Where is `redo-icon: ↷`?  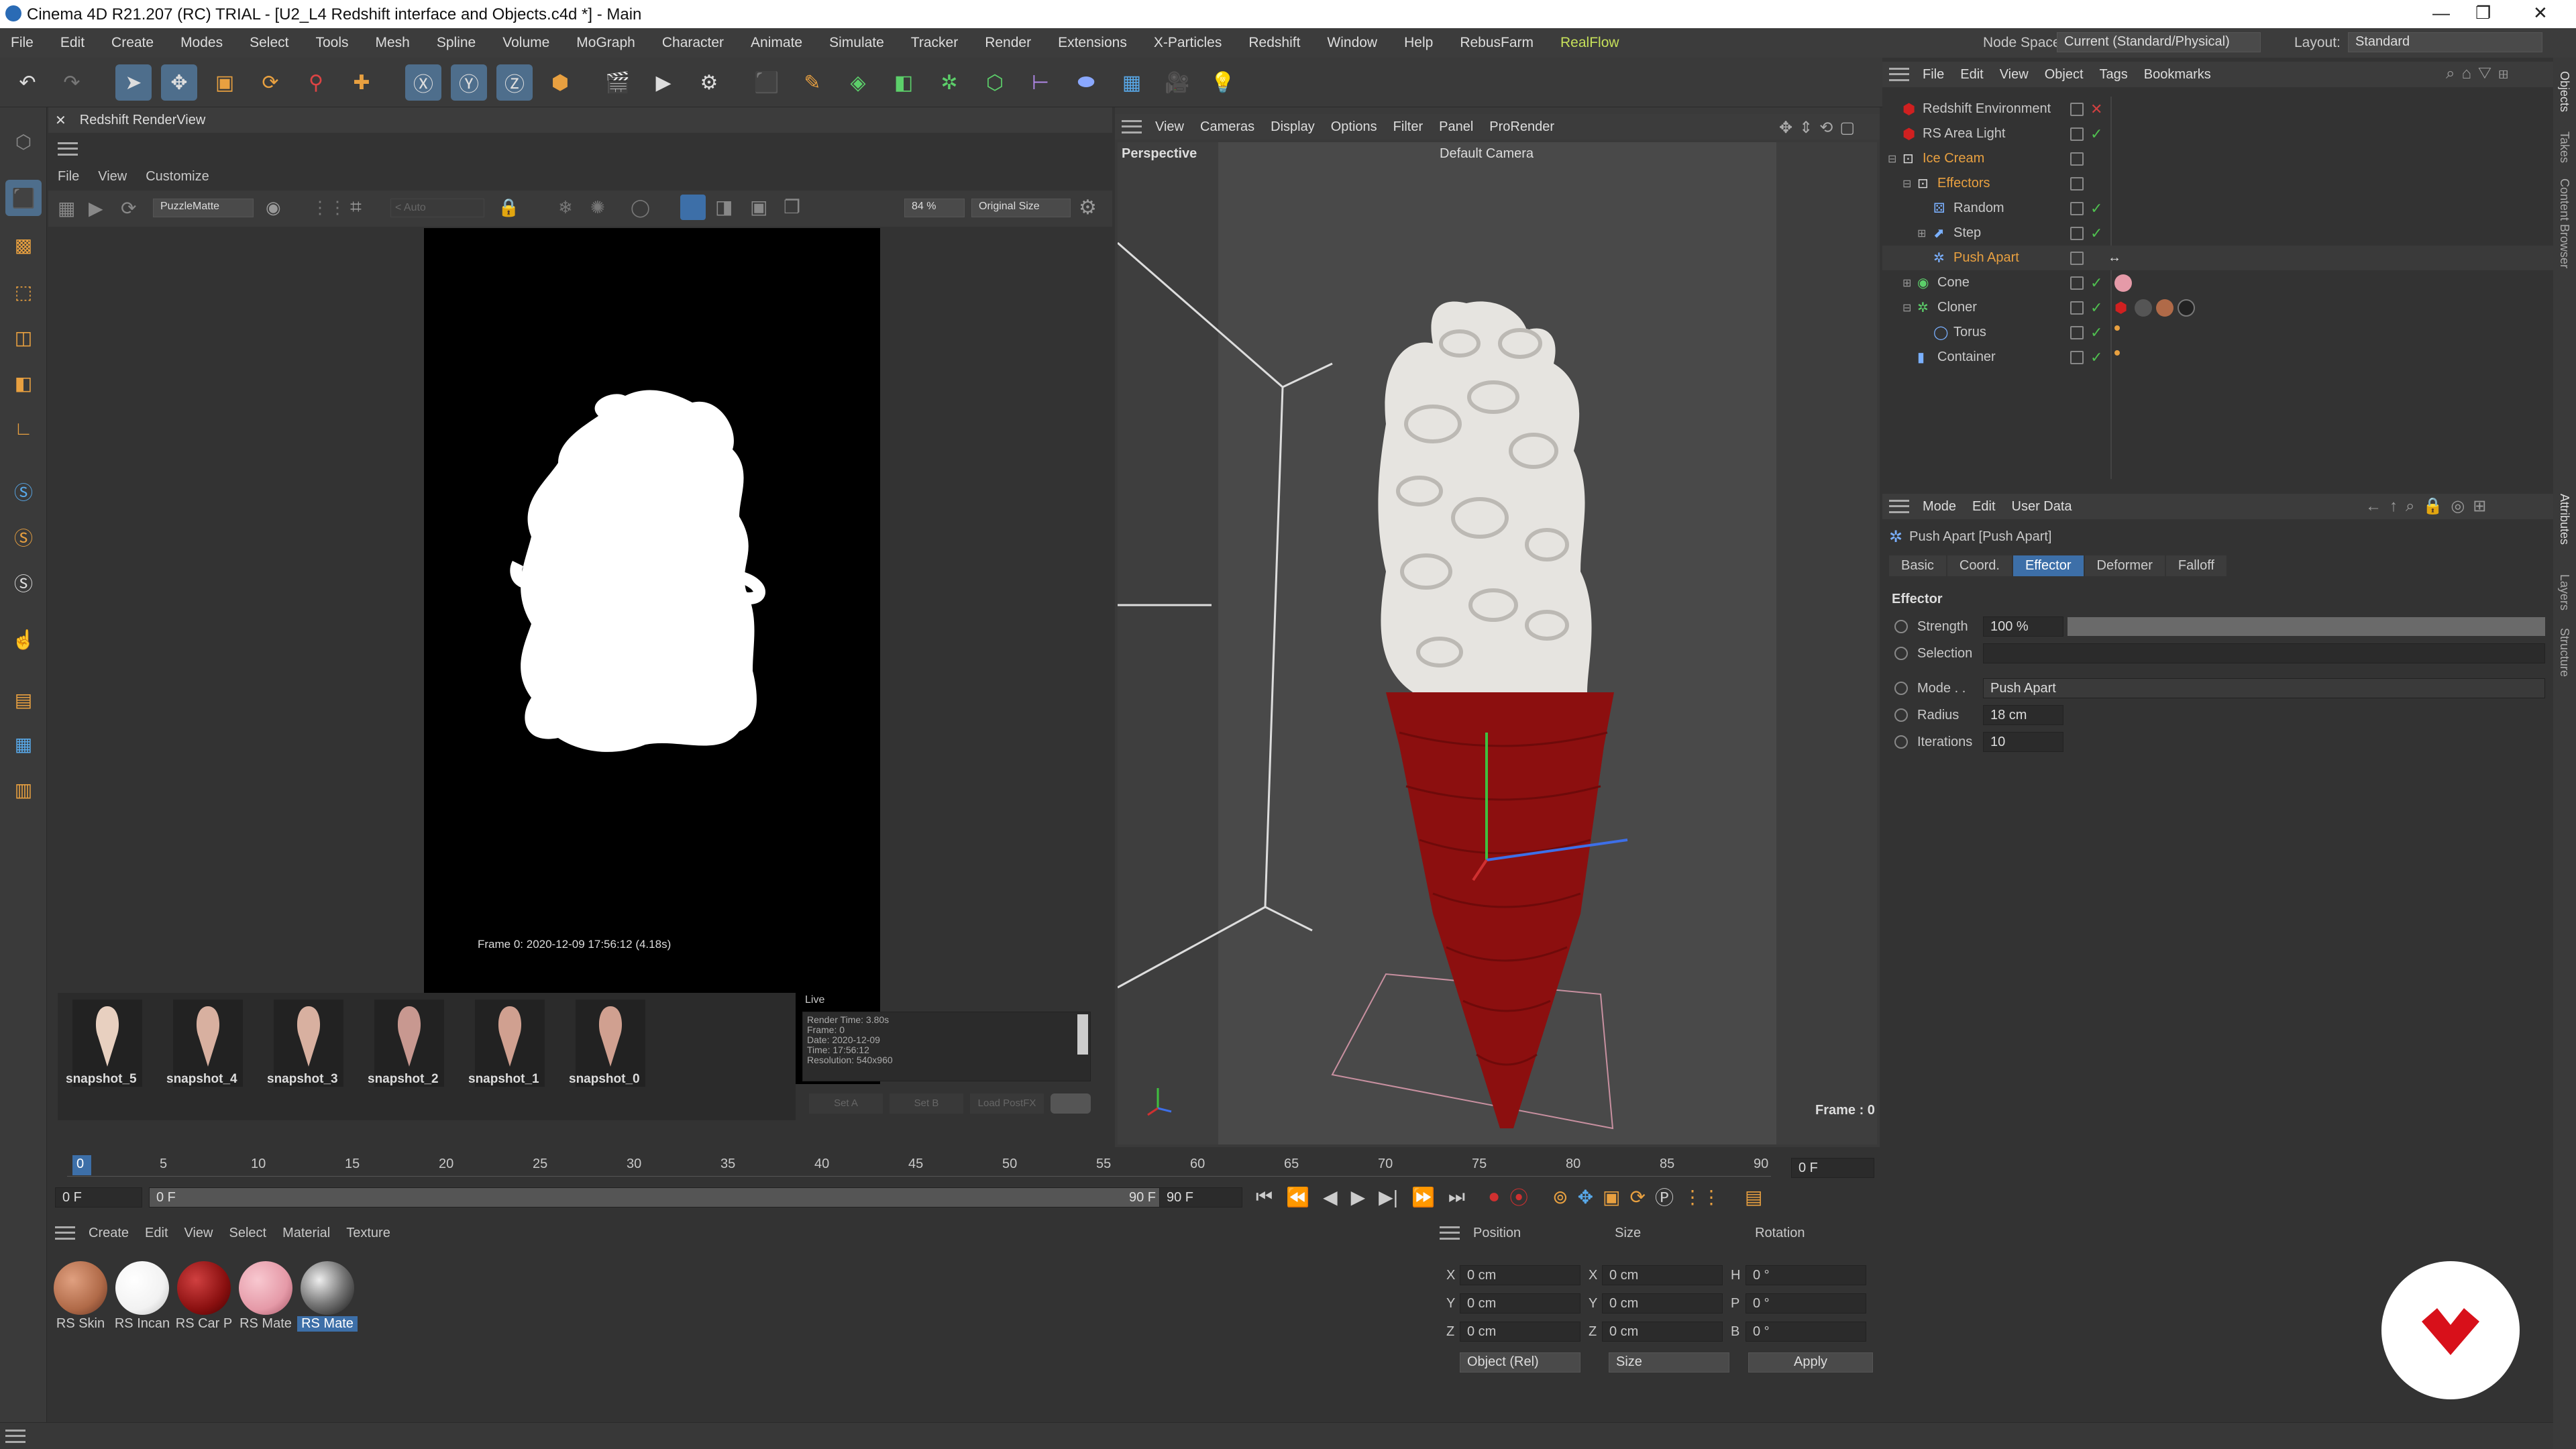
redo-icon: ↷ is located at coordinates (72, 82).